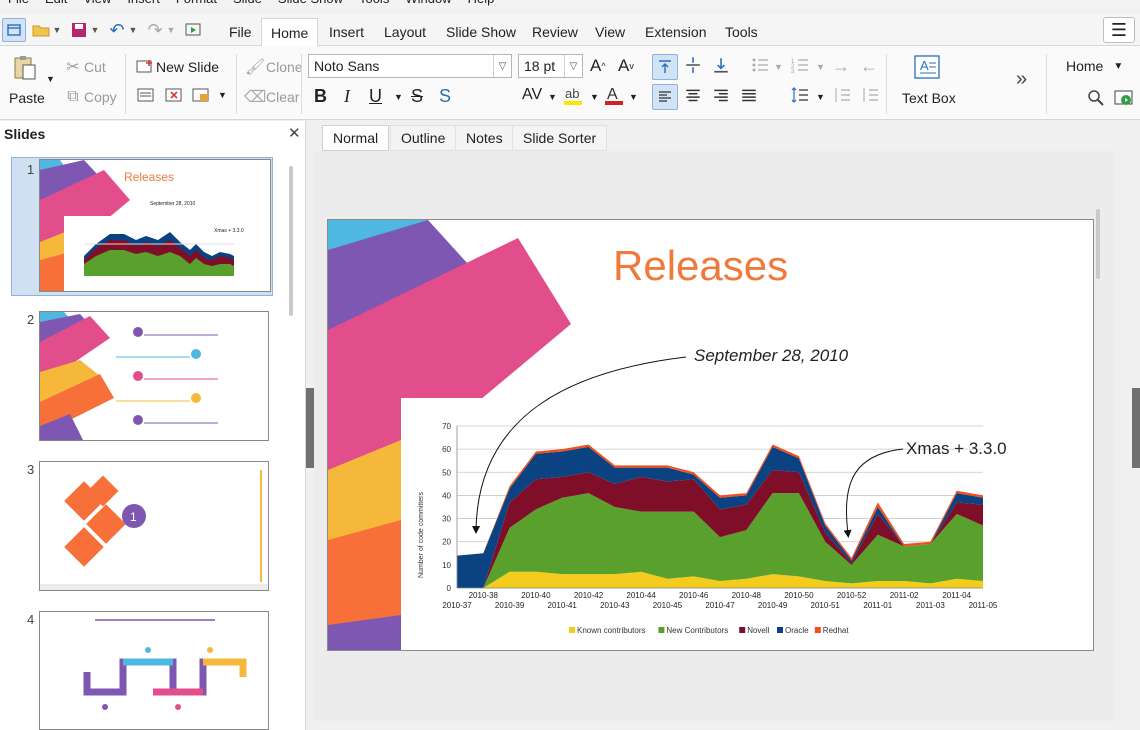 This screenshot has width=1140, height=730. What do you see at coordinates (89, 97) in the screenshot?
I see `copy-button: ⧉ Copy` at bounding box center [89, 97].